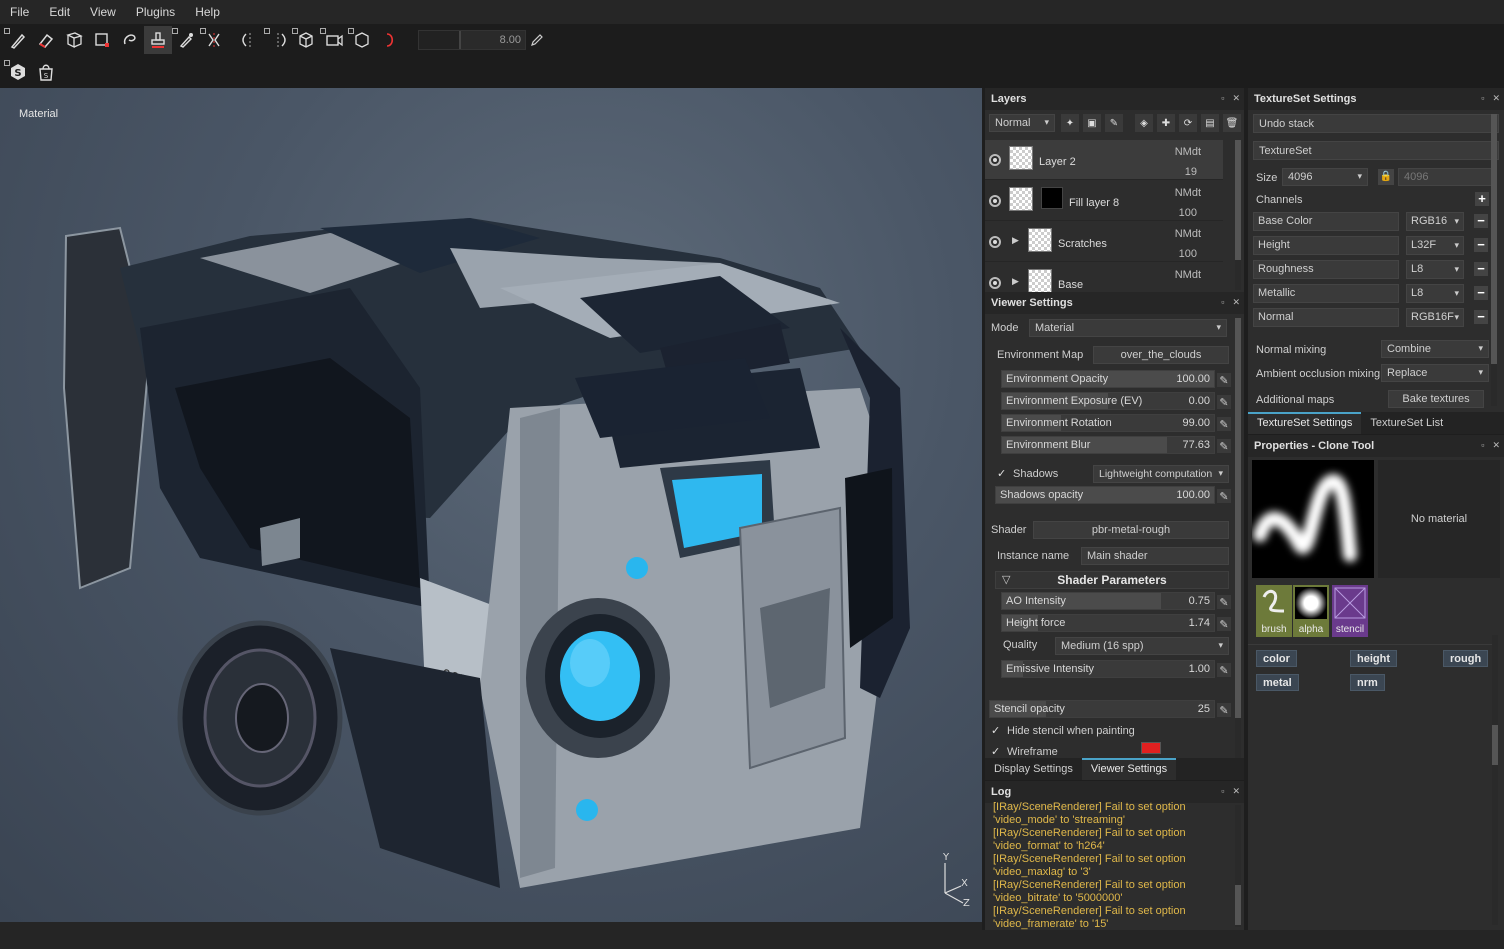 The image size is (1504, 949). Describe the element at coordinates (59, 12) in the screenshot. I see `menu-edit: Edit` at that location.